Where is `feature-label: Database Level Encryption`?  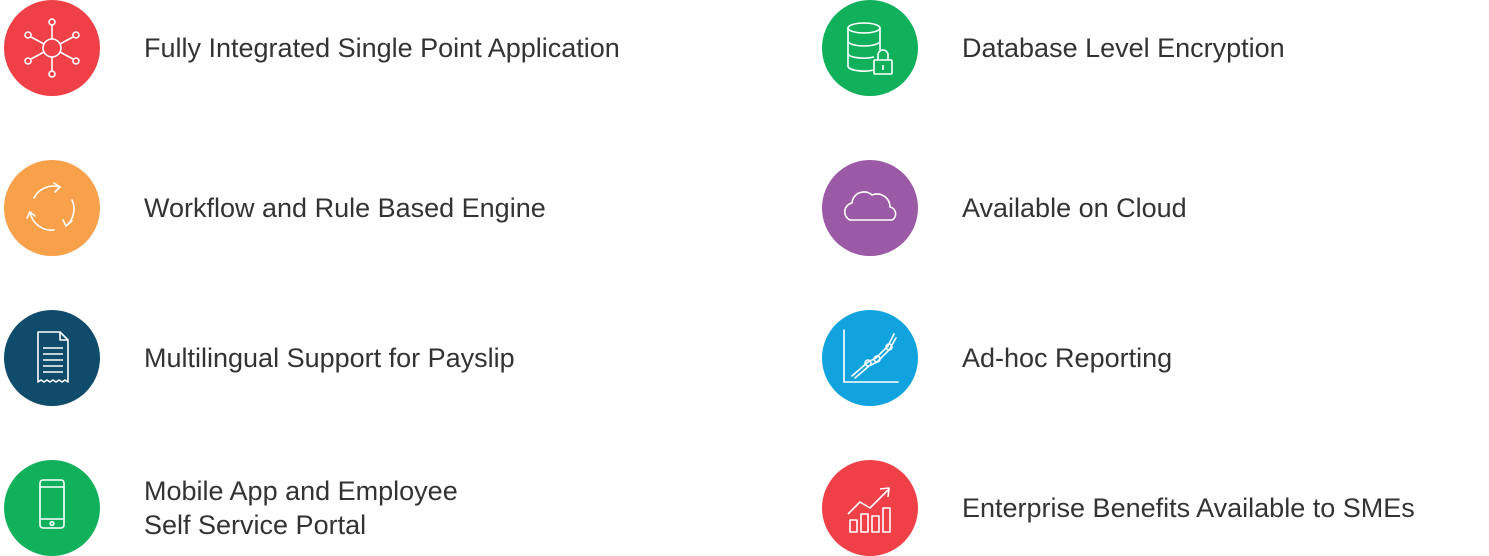 feature-label: Database Level Encryption is located at coordinates (1123, 48).